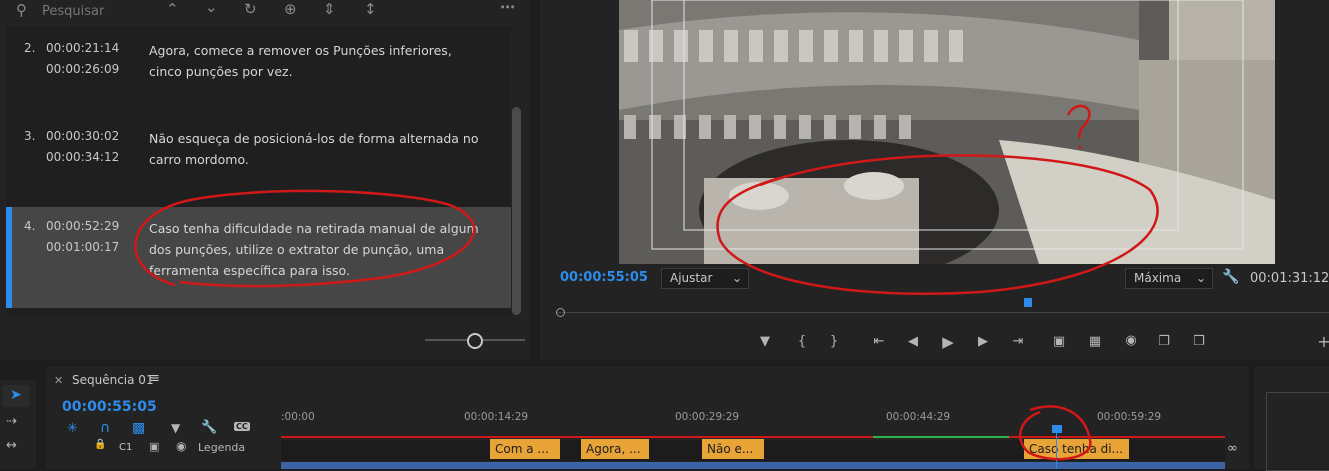 The width and height of the screenshot is (1329, 471). What do you see at coordinates (834, 341) in the screenshot?
I see `mark-out-icon: }` at bounding box center [834, 341].